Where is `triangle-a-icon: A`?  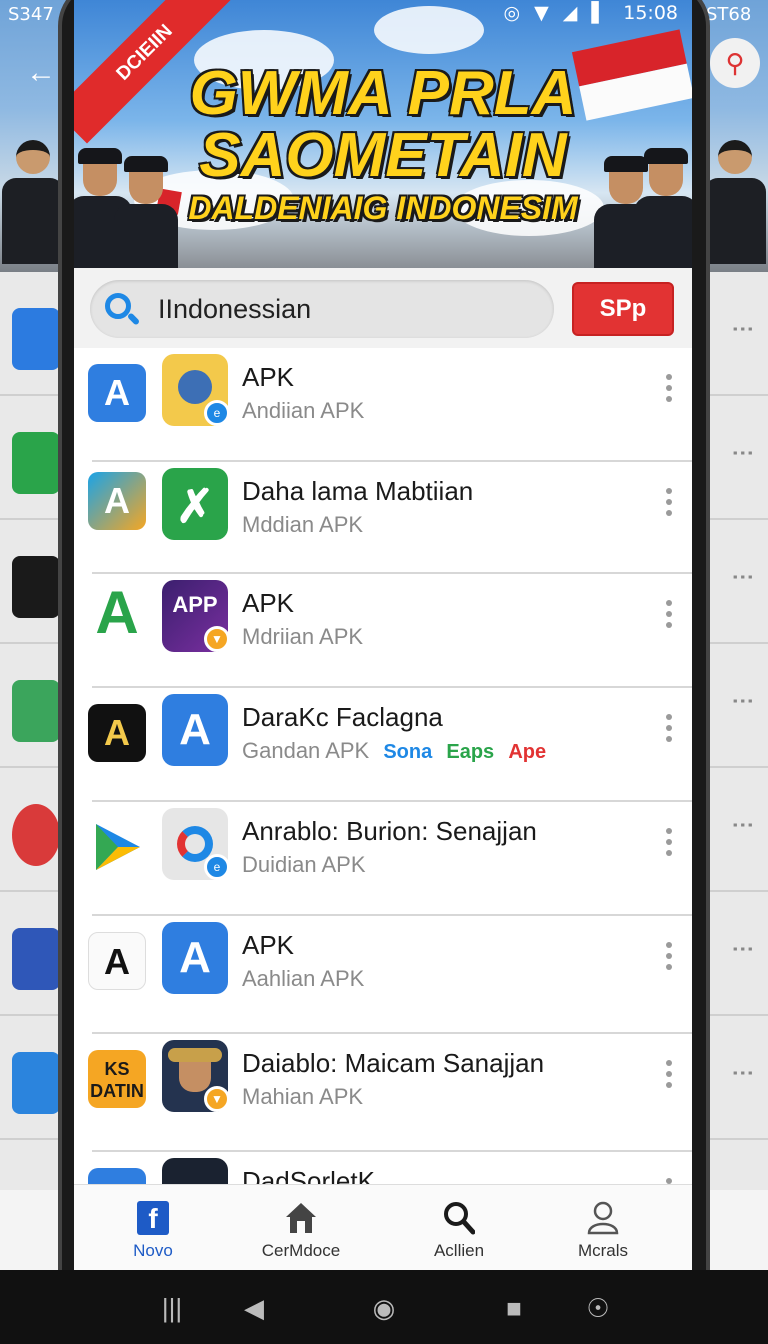 triangle-a-icon: A is located at coordinates (117, 612).